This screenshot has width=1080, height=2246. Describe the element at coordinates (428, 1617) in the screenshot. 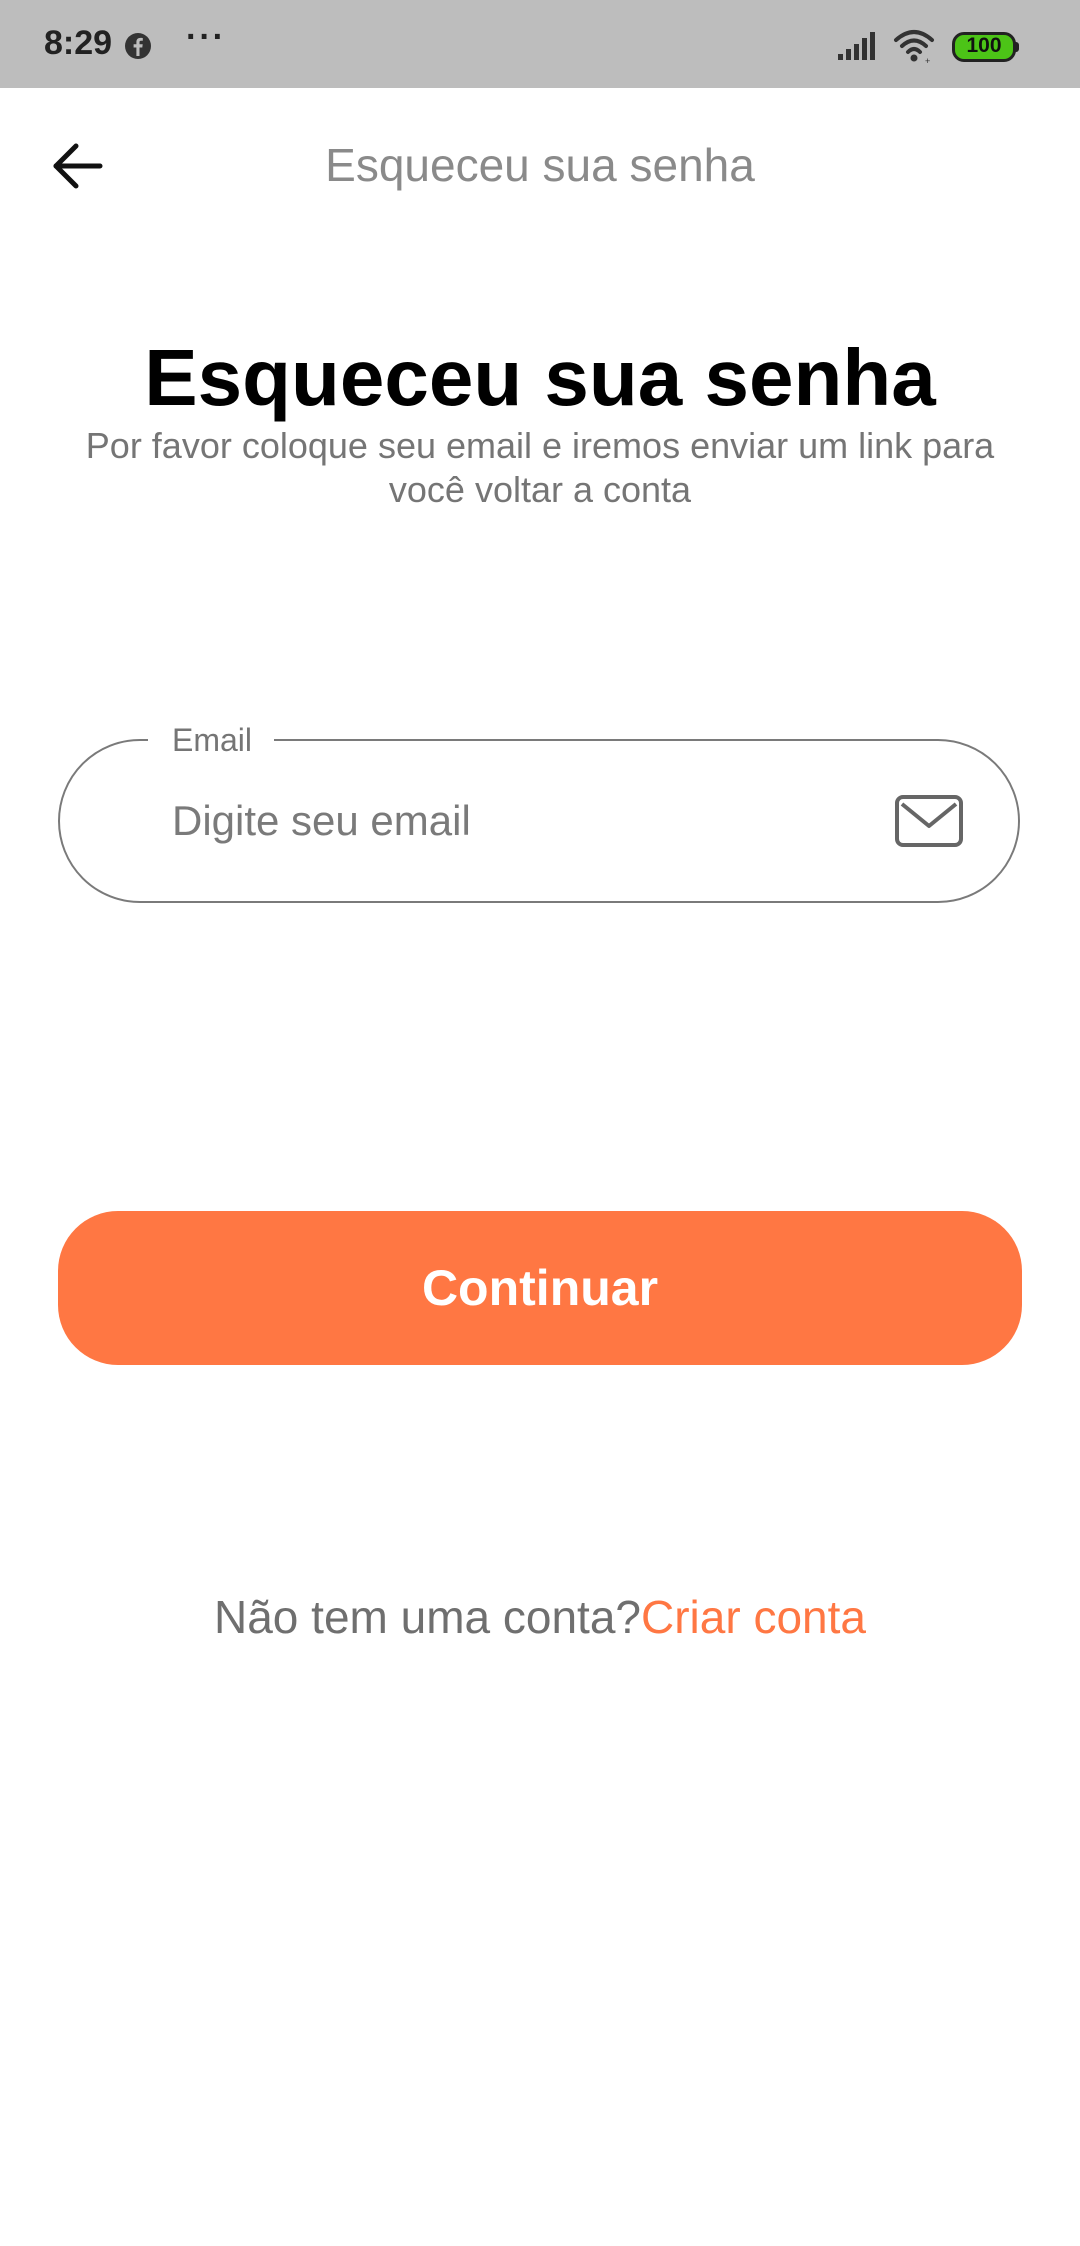

I see `signup-prompt: Não tem uma conta?` at that location.